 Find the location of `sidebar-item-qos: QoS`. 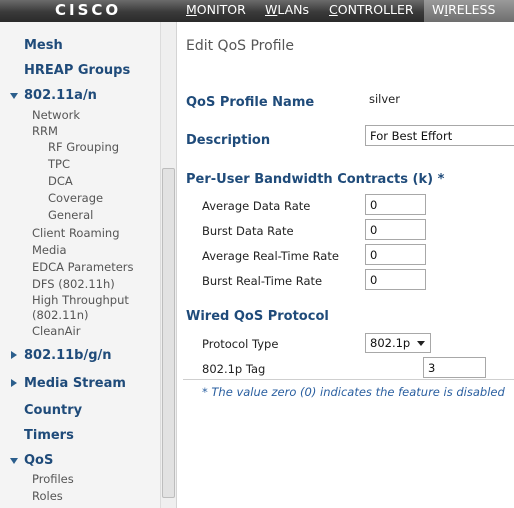

sidebar-item-qos: QoS is located at coordinates (38, 460).